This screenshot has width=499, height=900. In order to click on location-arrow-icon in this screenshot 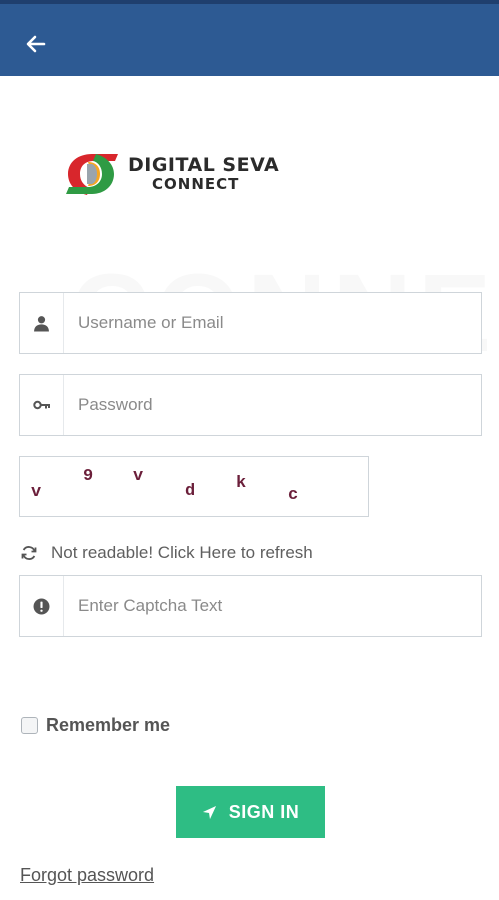, I will do `click(209, 812)`.